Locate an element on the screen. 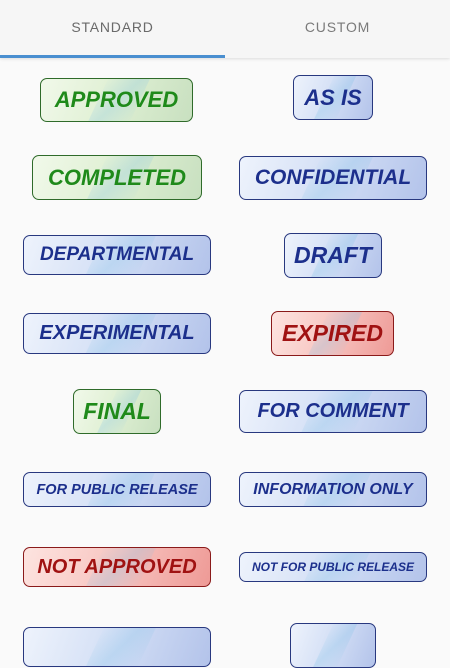 The width and height of the screenshot is (450, 668). stamp-information-only: INFORMATION ONLY is located at coordinates (333, 489).